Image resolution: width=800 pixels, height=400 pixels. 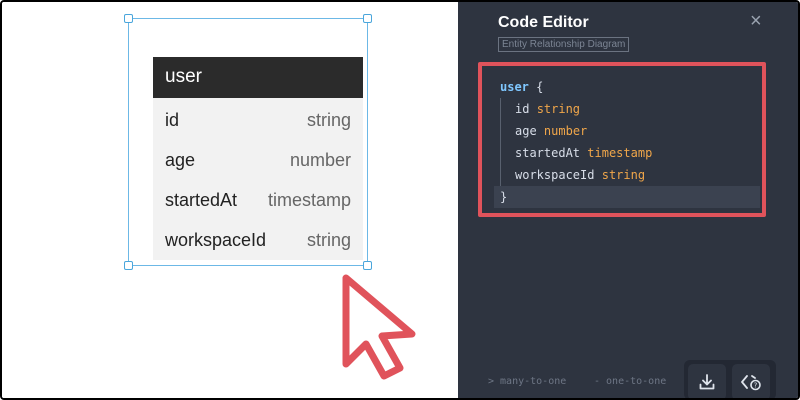 I want to click on legend-many-to-one: > many-to-one, so click(x=527, y=381).